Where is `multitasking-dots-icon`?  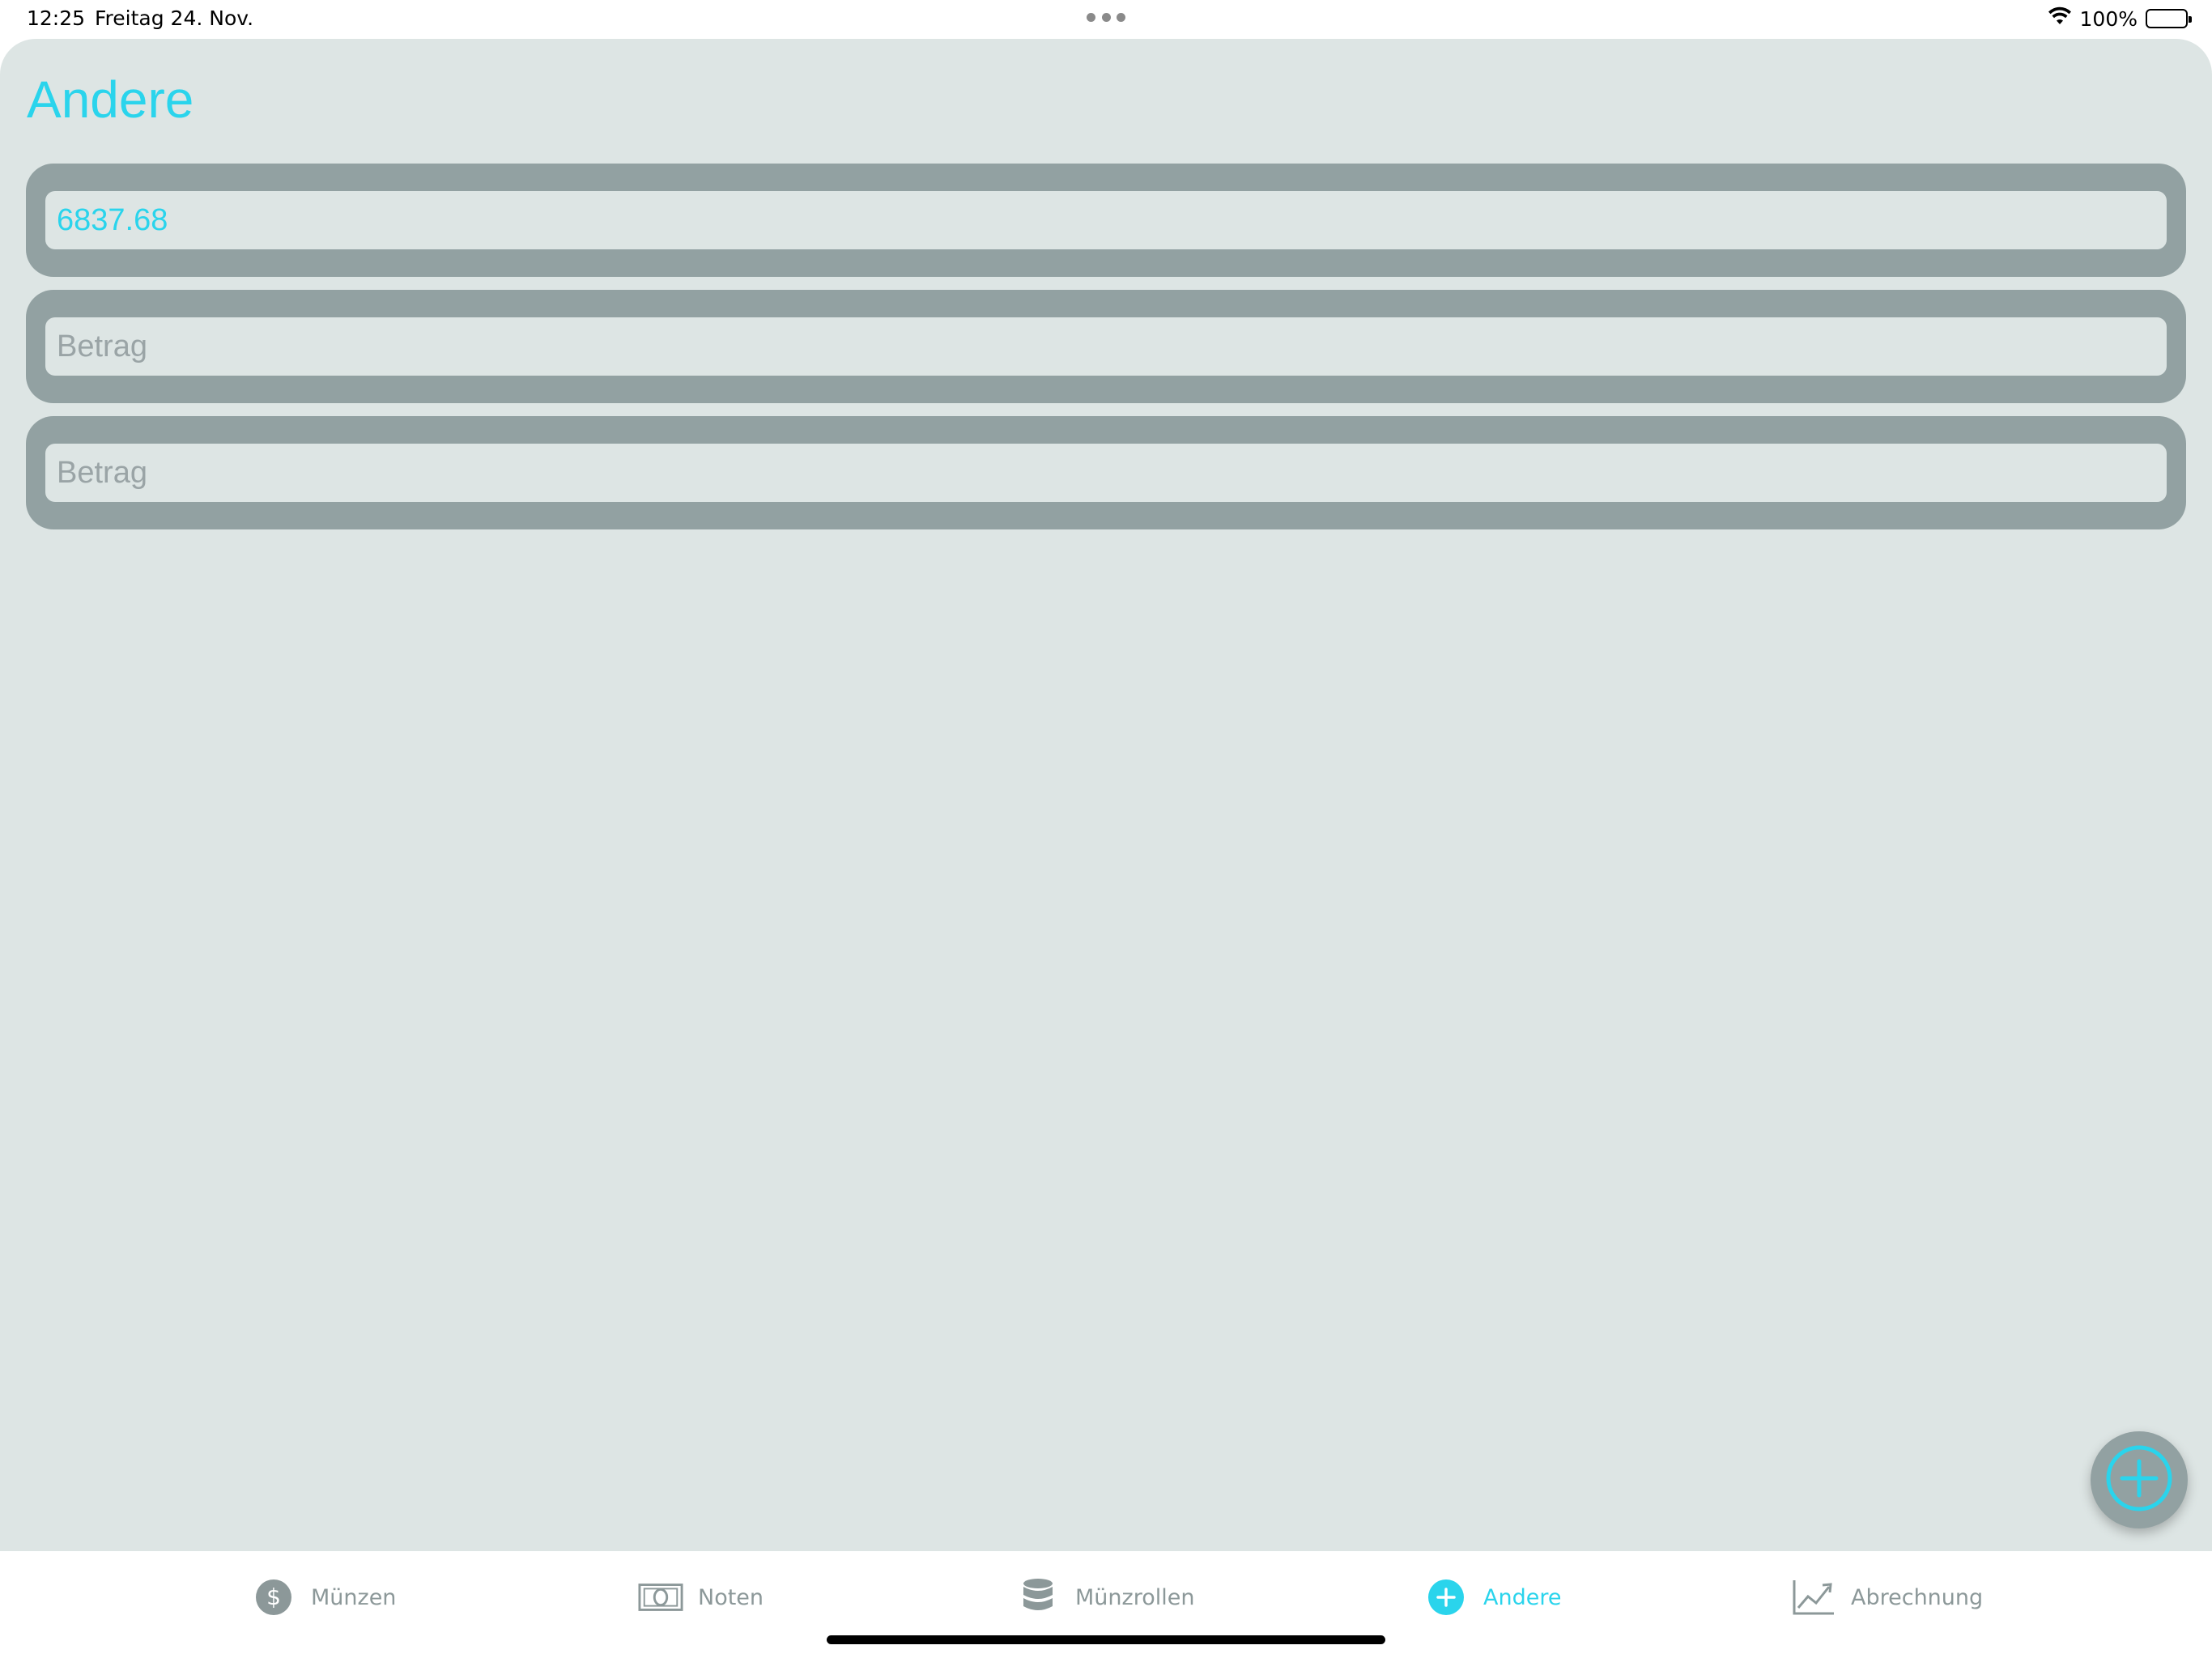
multitasking-dots-icon is located at coordinates (1106, 18).